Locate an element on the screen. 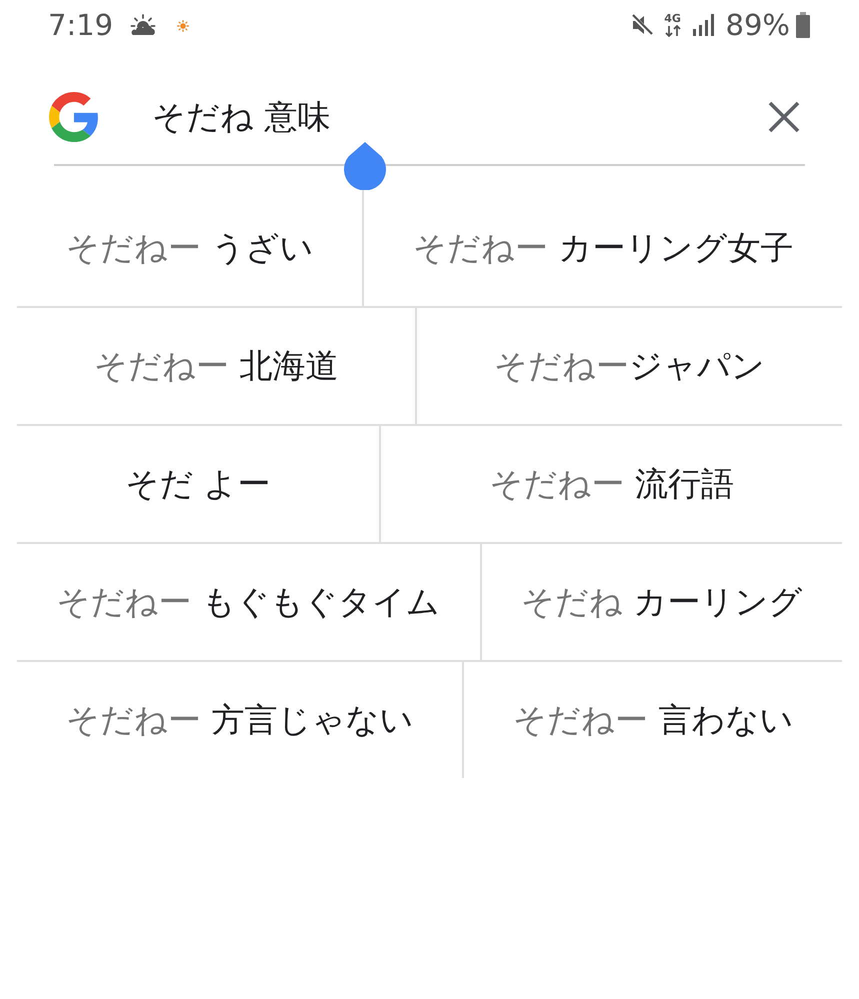 This screenshot has width=859, height=999. sun-icon is located at coordinates (183, 26).